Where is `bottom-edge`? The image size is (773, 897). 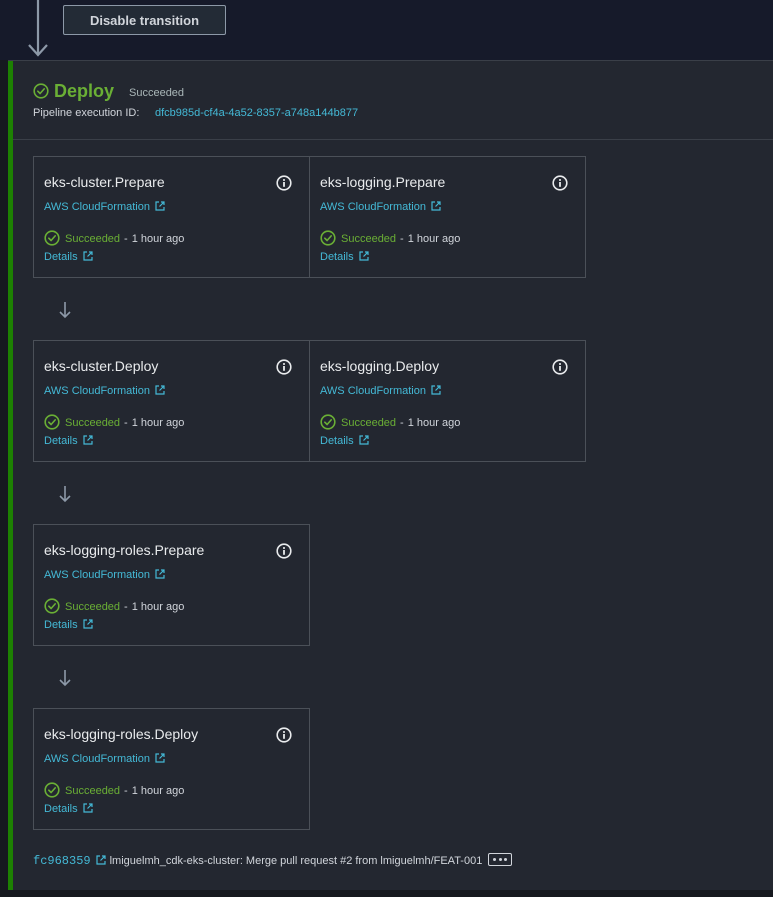 bottom-edge is located at coordinates (386, 893).